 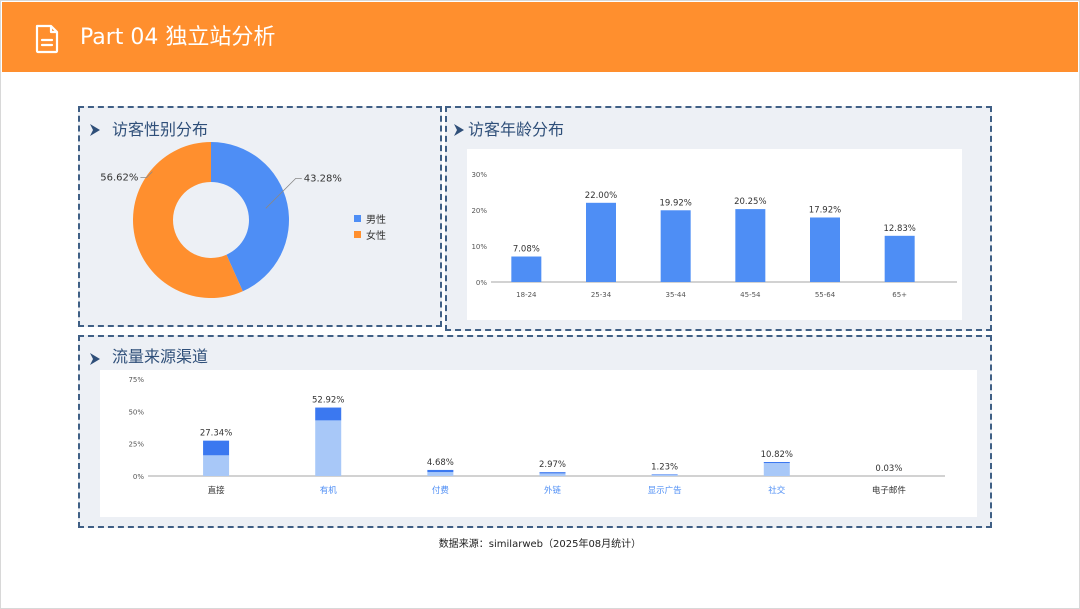 I want to click on traffic-y-tick: 50%, so click(x=136, y=412).